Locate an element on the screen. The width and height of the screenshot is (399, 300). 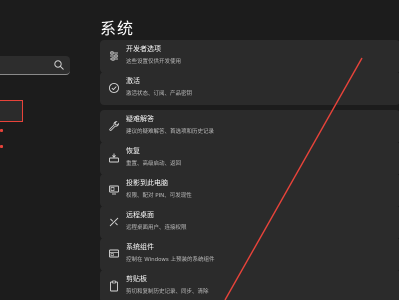
sidebar-item-system is located at coordinates (11, 111).